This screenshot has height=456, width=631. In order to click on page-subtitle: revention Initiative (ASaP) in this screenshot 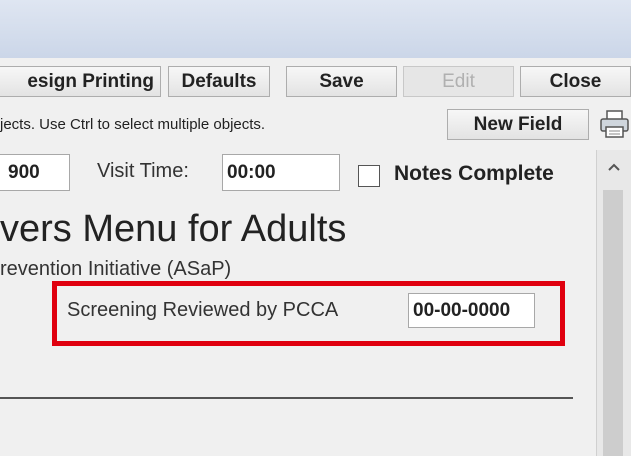, I will do `click(116, 269)`.